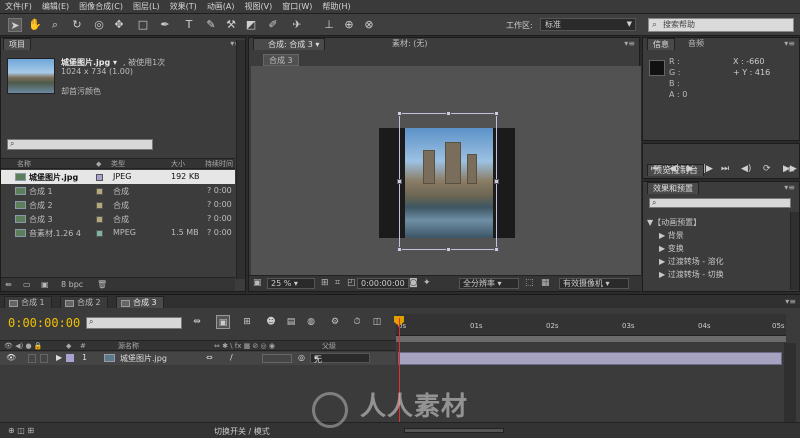  Describe the element at coordinates (725, 169) in the screenshot. I see `last-frame-icon: ⏭` at that location.